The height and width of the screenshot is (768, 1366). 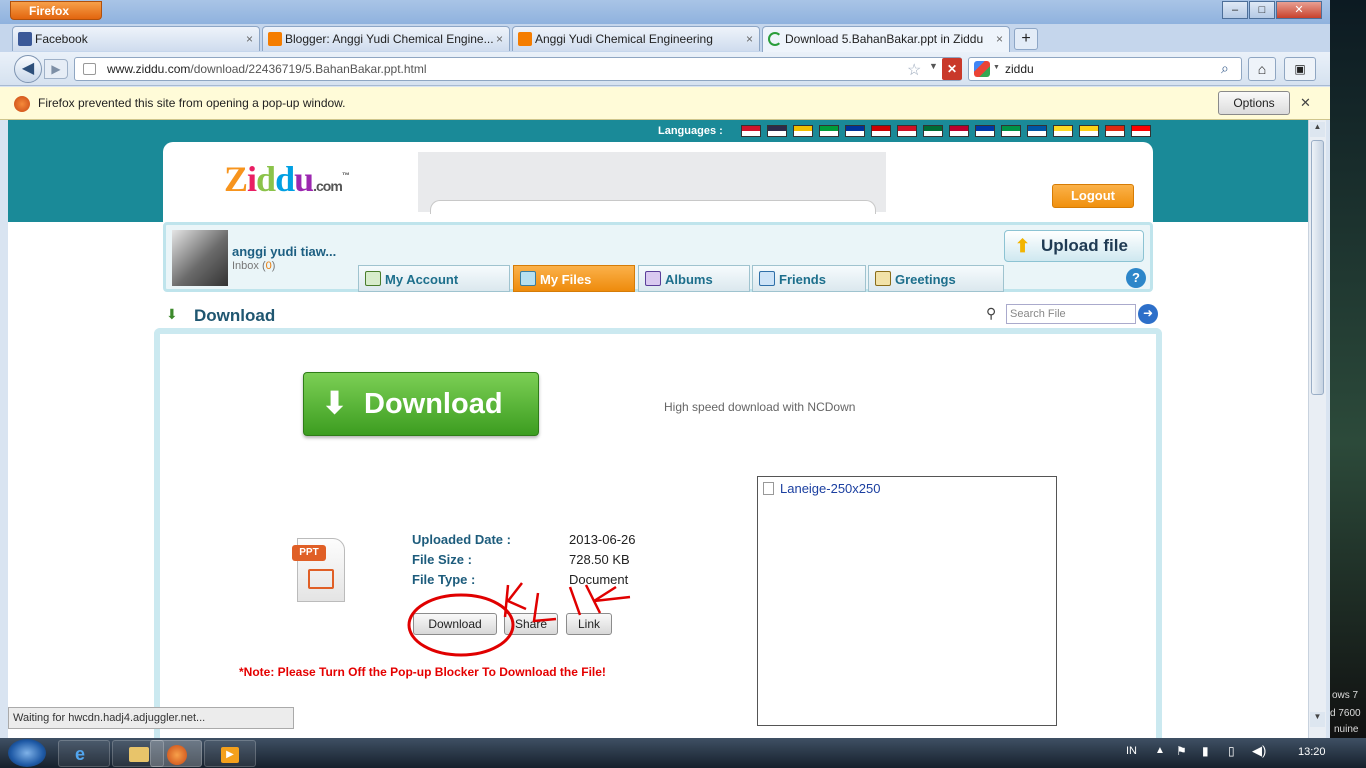 What do you see at coordinates (1136, 278) in the screenshot?
I see `help-icon: ?` at bounding box center [1136, 278].